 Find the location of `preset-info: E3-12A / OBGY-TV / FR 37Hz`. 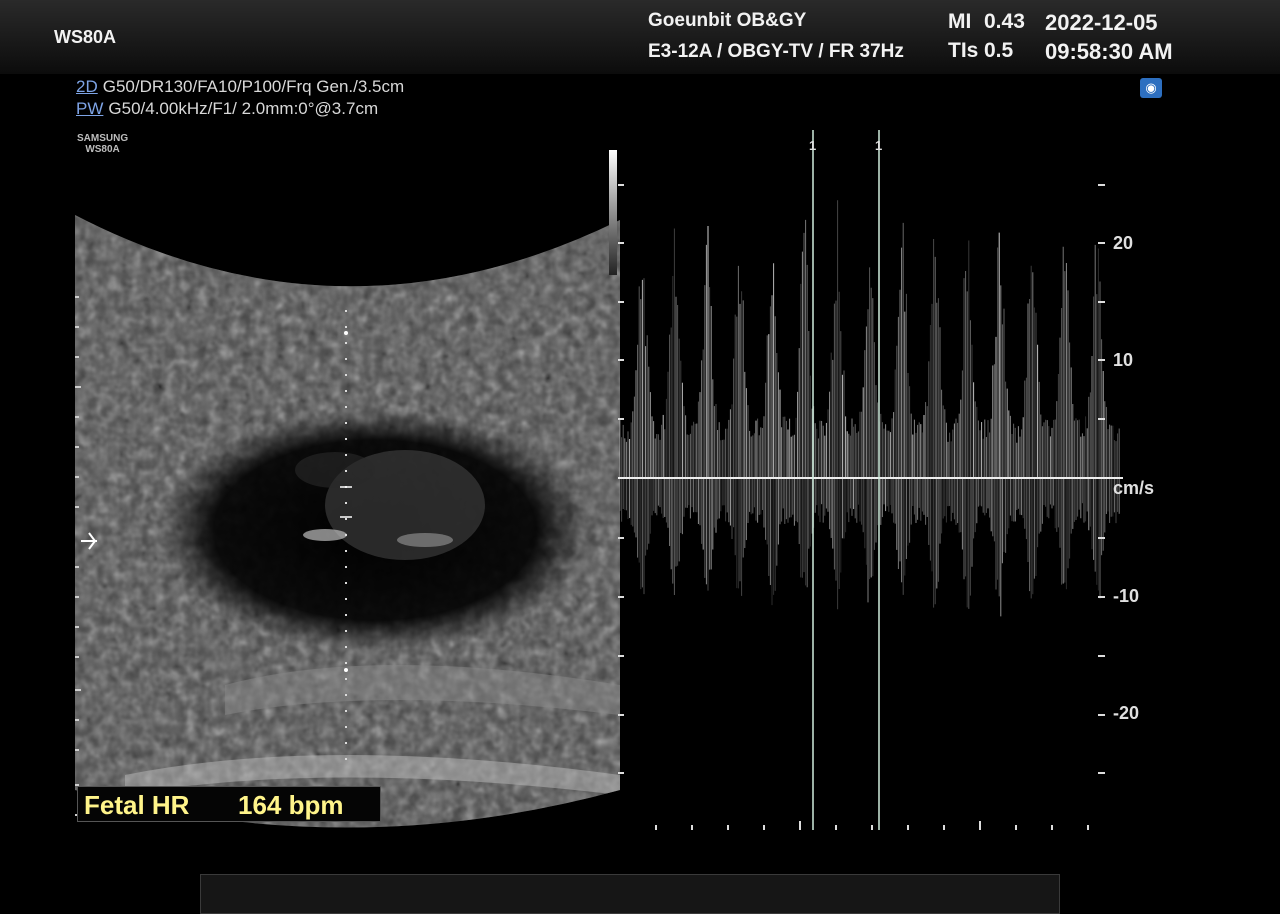

preset-info: E3-12A / OBGY-TV / FR 37Hz is located at coordinates (776, 51).